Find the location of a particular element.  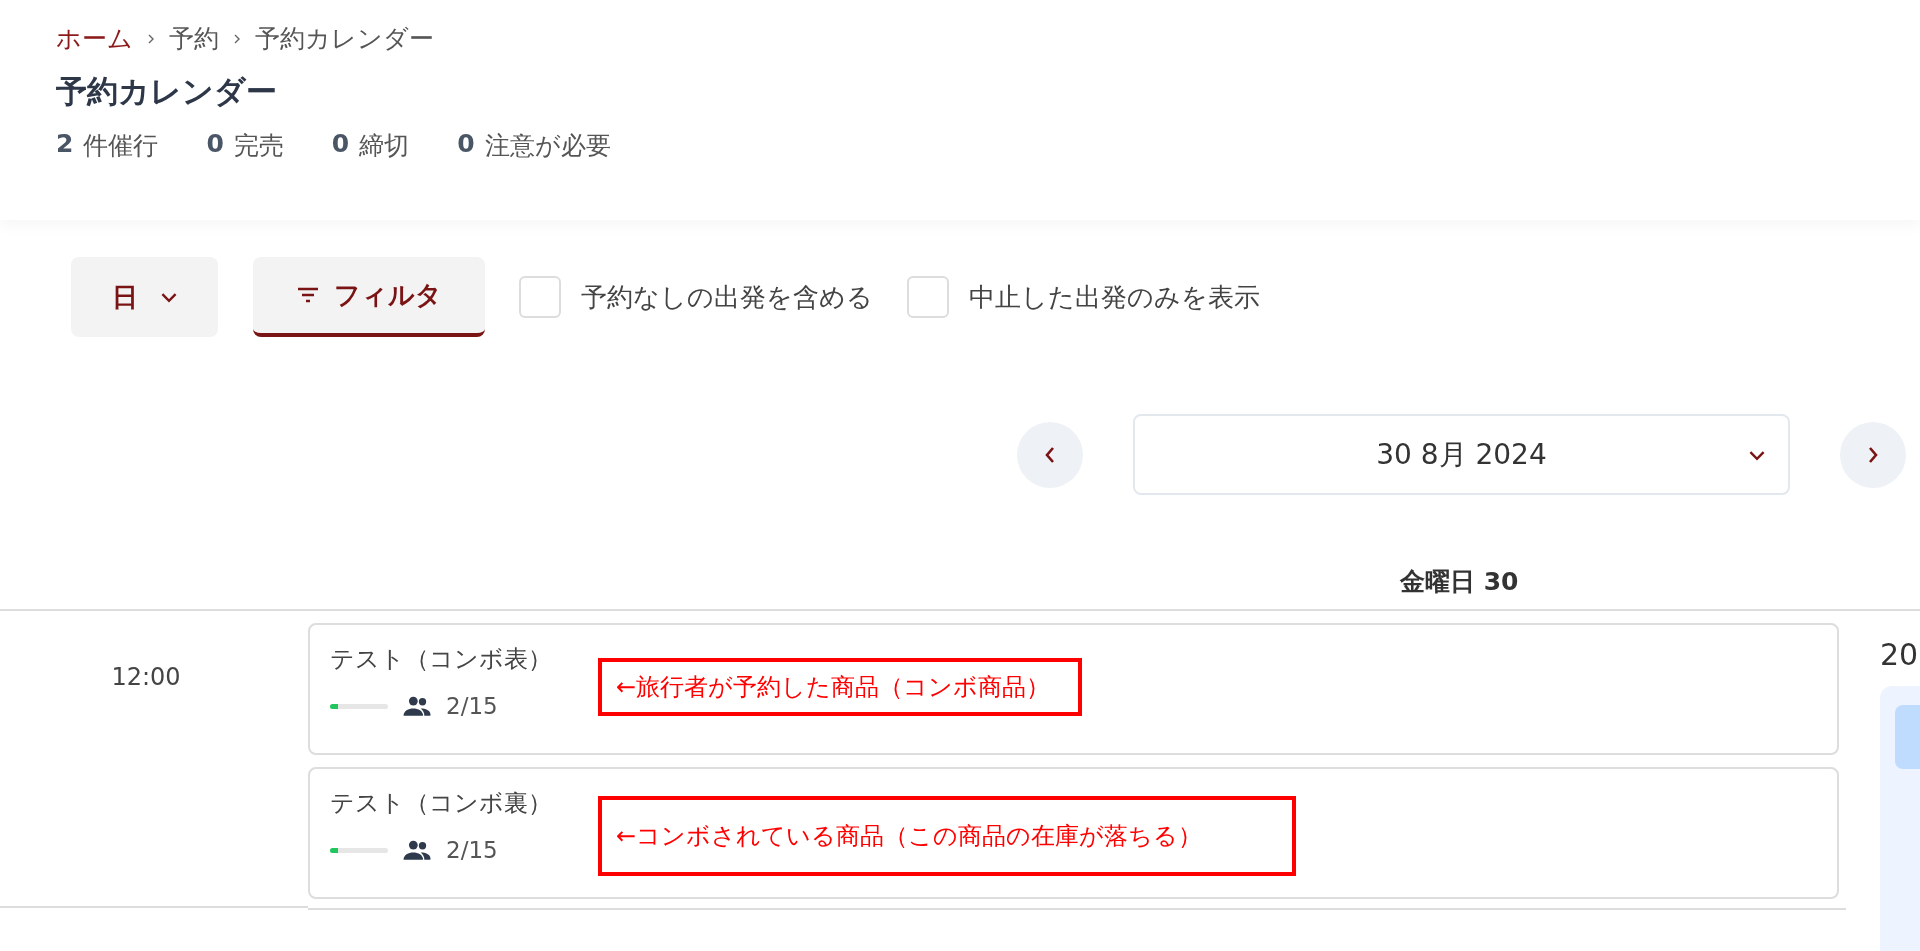

stat-label: 件催行 is located at coordinates (121, 146).